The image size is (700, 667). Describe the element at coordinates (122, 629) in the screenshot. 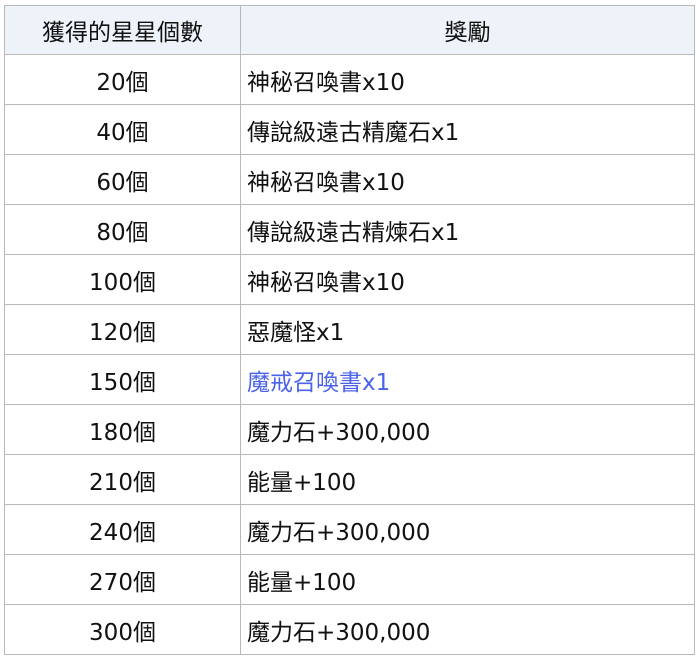

I see `star-count-cell: 300個` at that location.